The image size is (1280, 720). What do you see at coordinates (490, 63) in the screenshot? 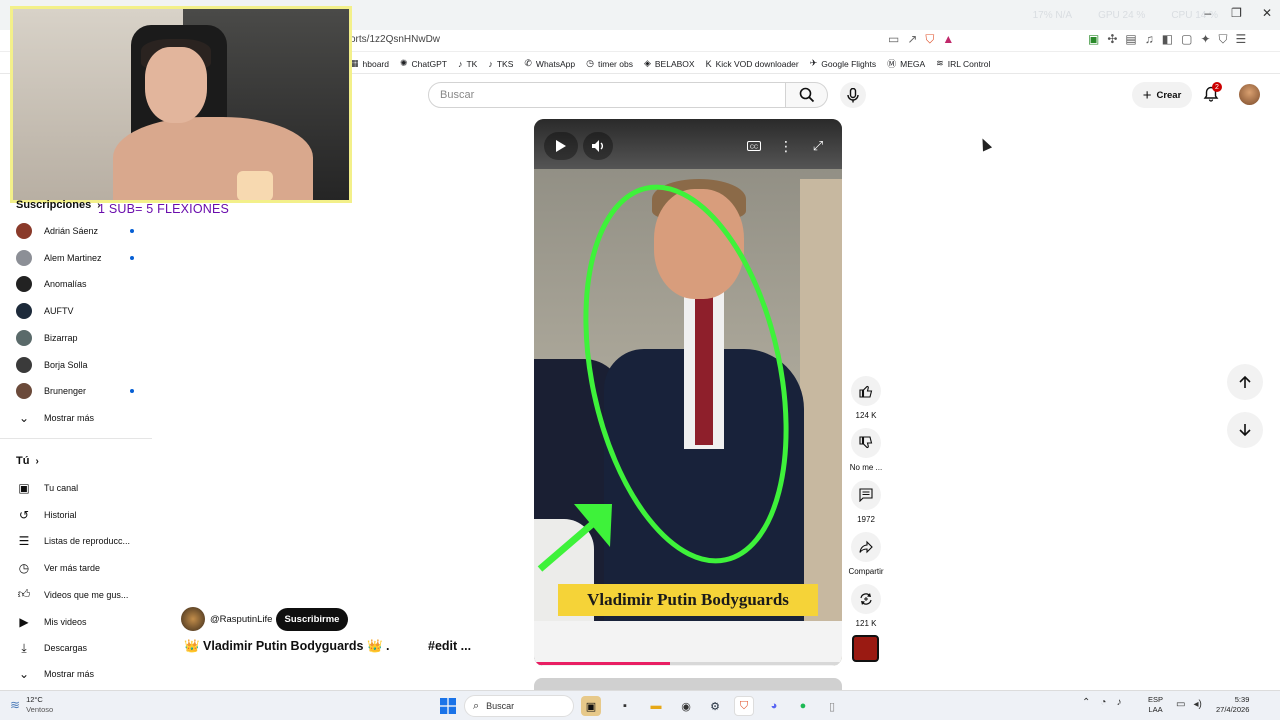
I see `tiktok-icon: ♪` at bounding box center [490, 63].